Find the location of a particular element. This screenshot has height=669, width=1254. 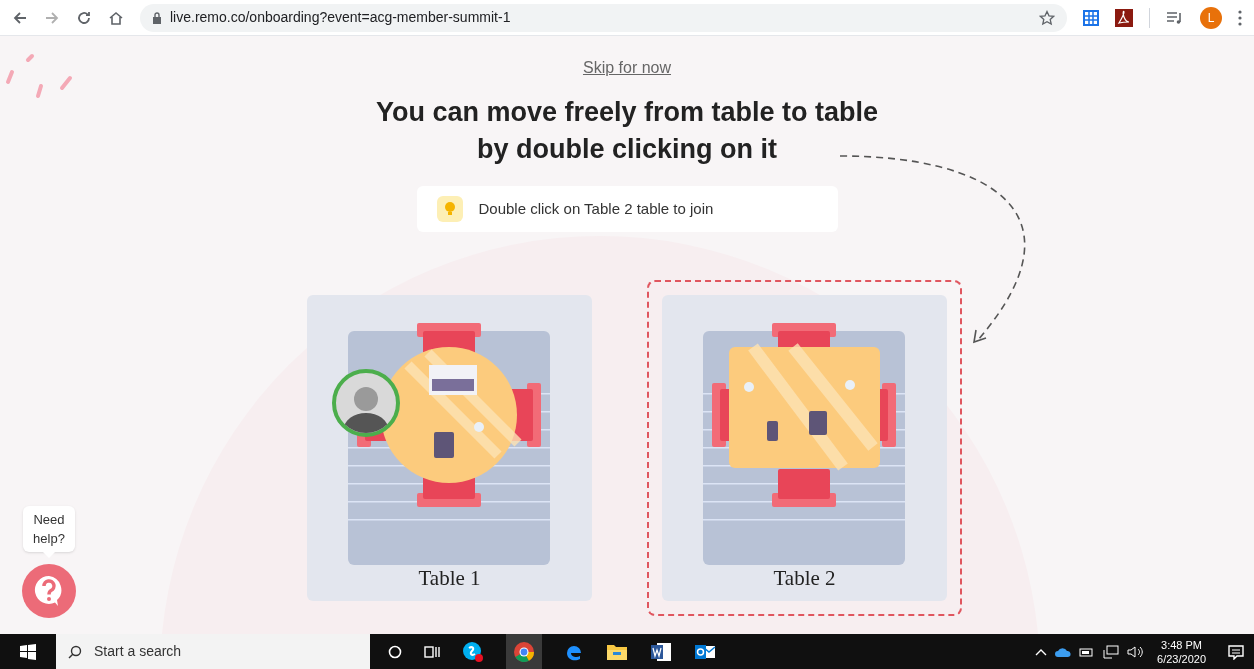

windows-start-icon is located at coordinates (28, 651).